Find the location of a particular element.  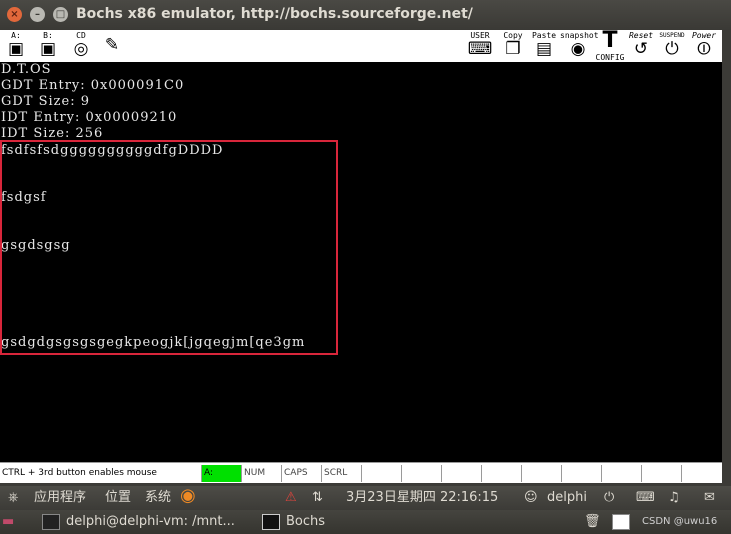

cdrom-icon: ◎ is located at coordinates (81, 49).